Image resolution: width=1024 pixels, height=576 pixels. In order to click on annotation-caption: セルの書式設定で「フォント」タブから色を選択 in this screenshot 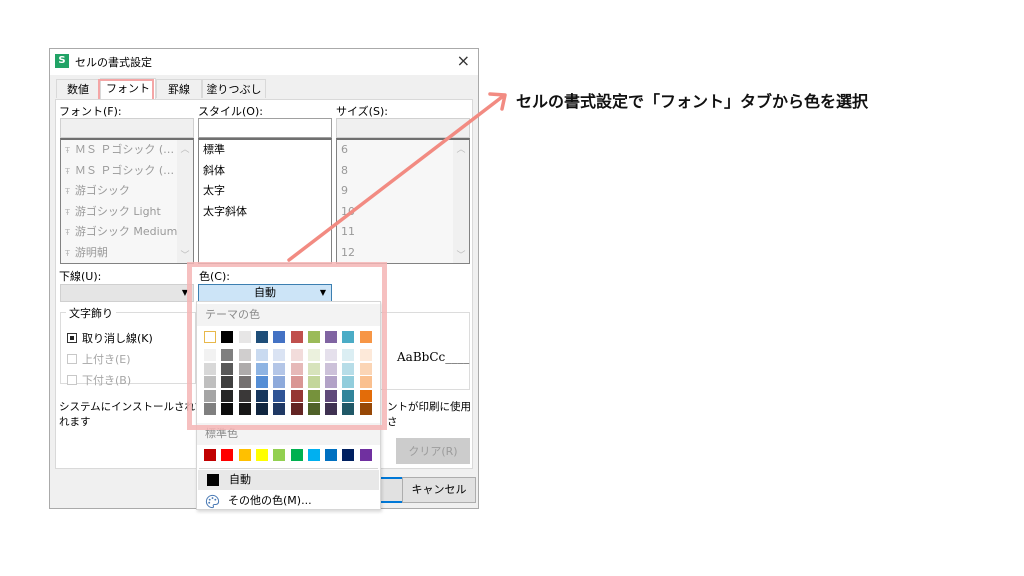, I will do `click(692, 101)`.